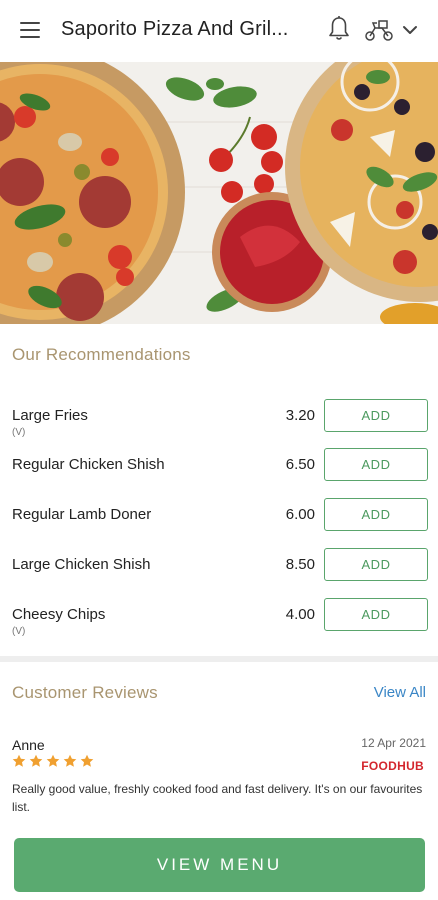 The image size is (438, 900). I want to click on reviews-heading: Customer Reviews, so click(85, 692).